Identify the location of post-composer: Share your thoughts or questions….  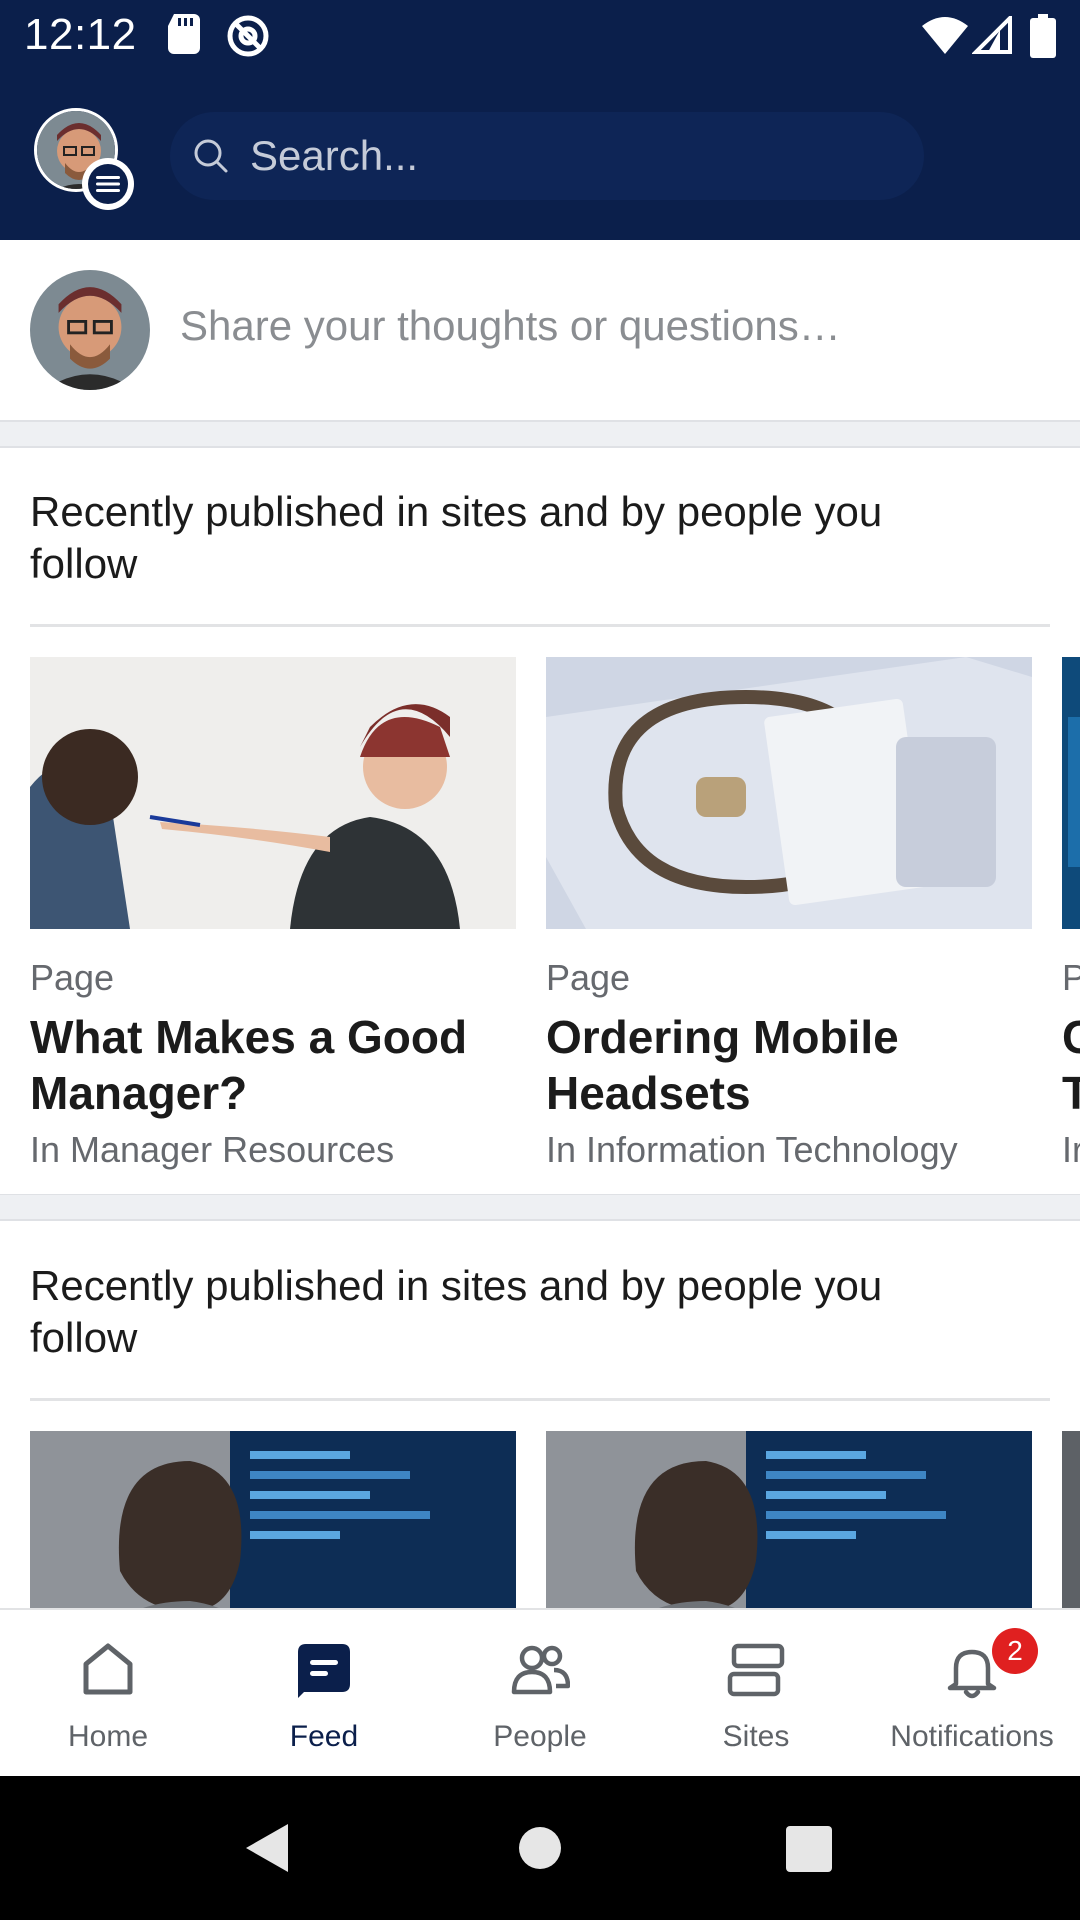
(540, 331).